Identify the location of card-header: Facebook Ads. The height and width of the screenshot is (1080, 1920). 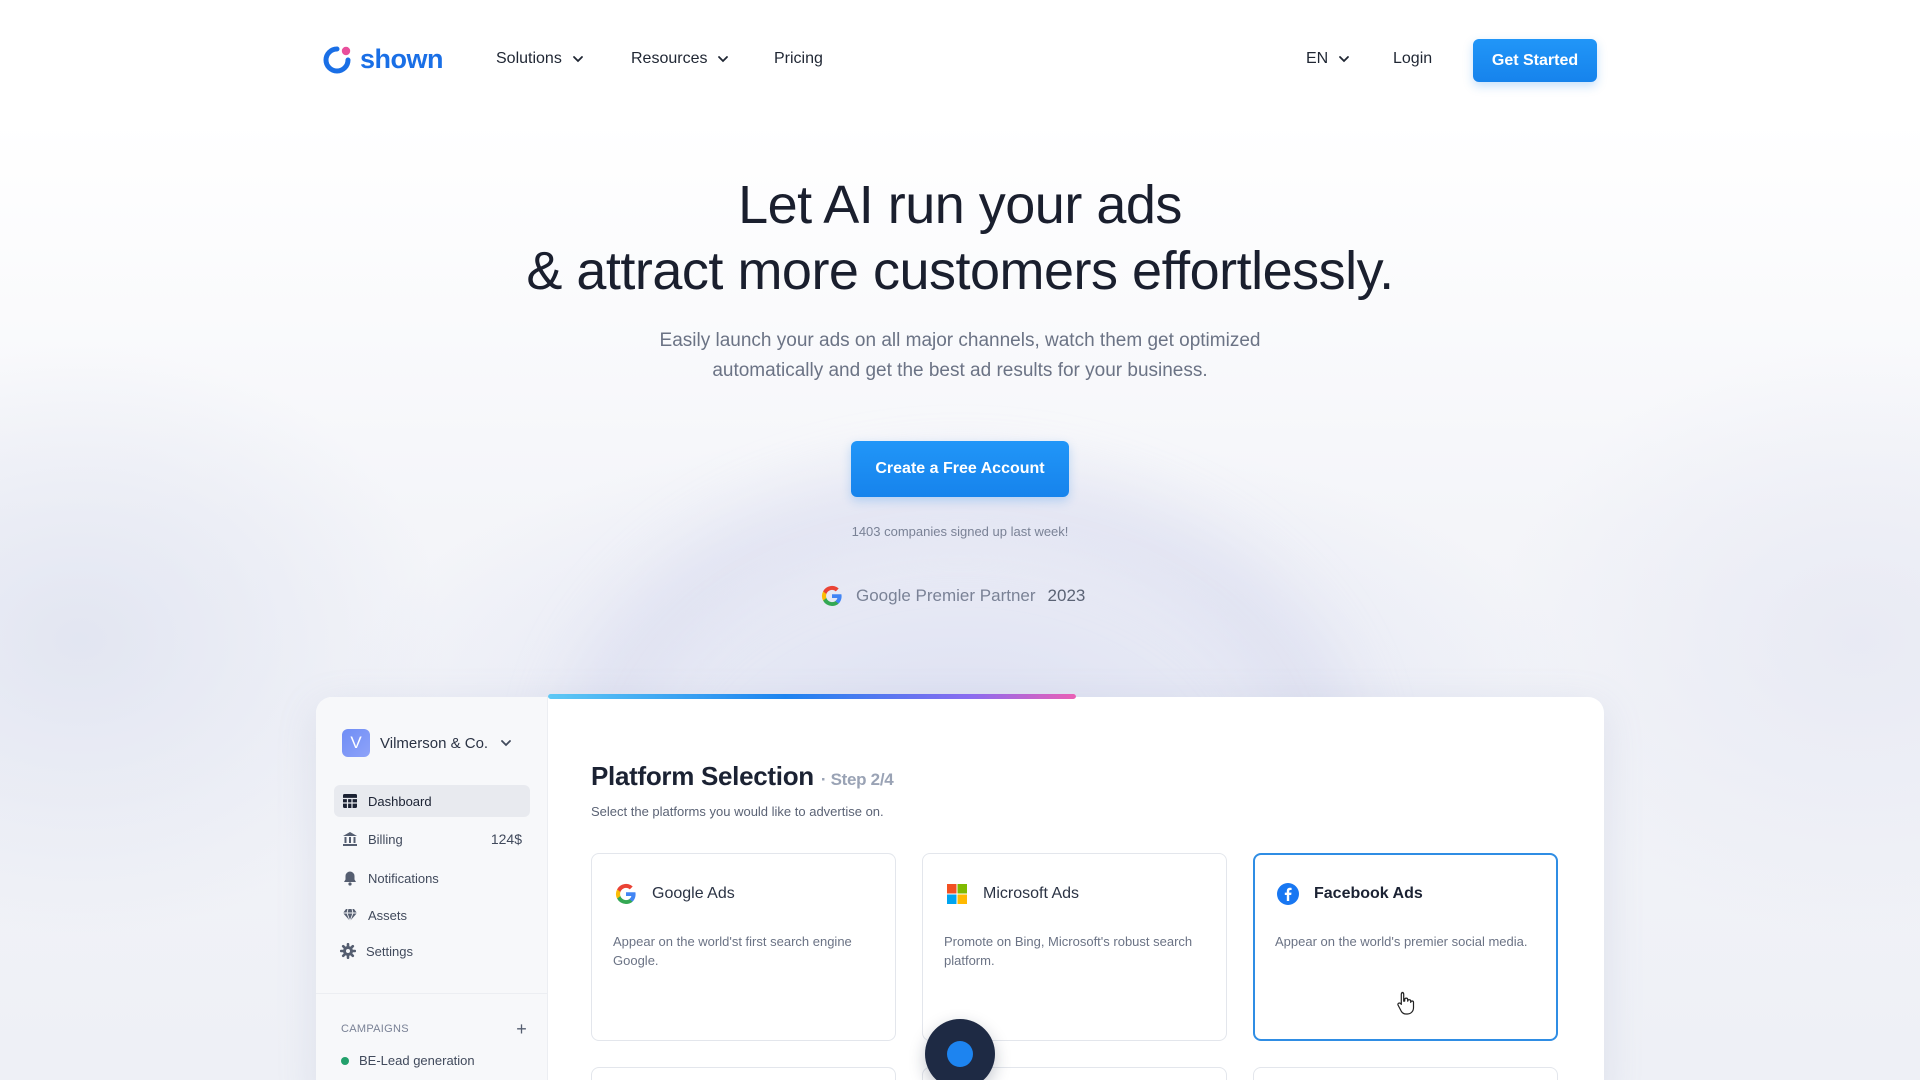
(1349, 894).